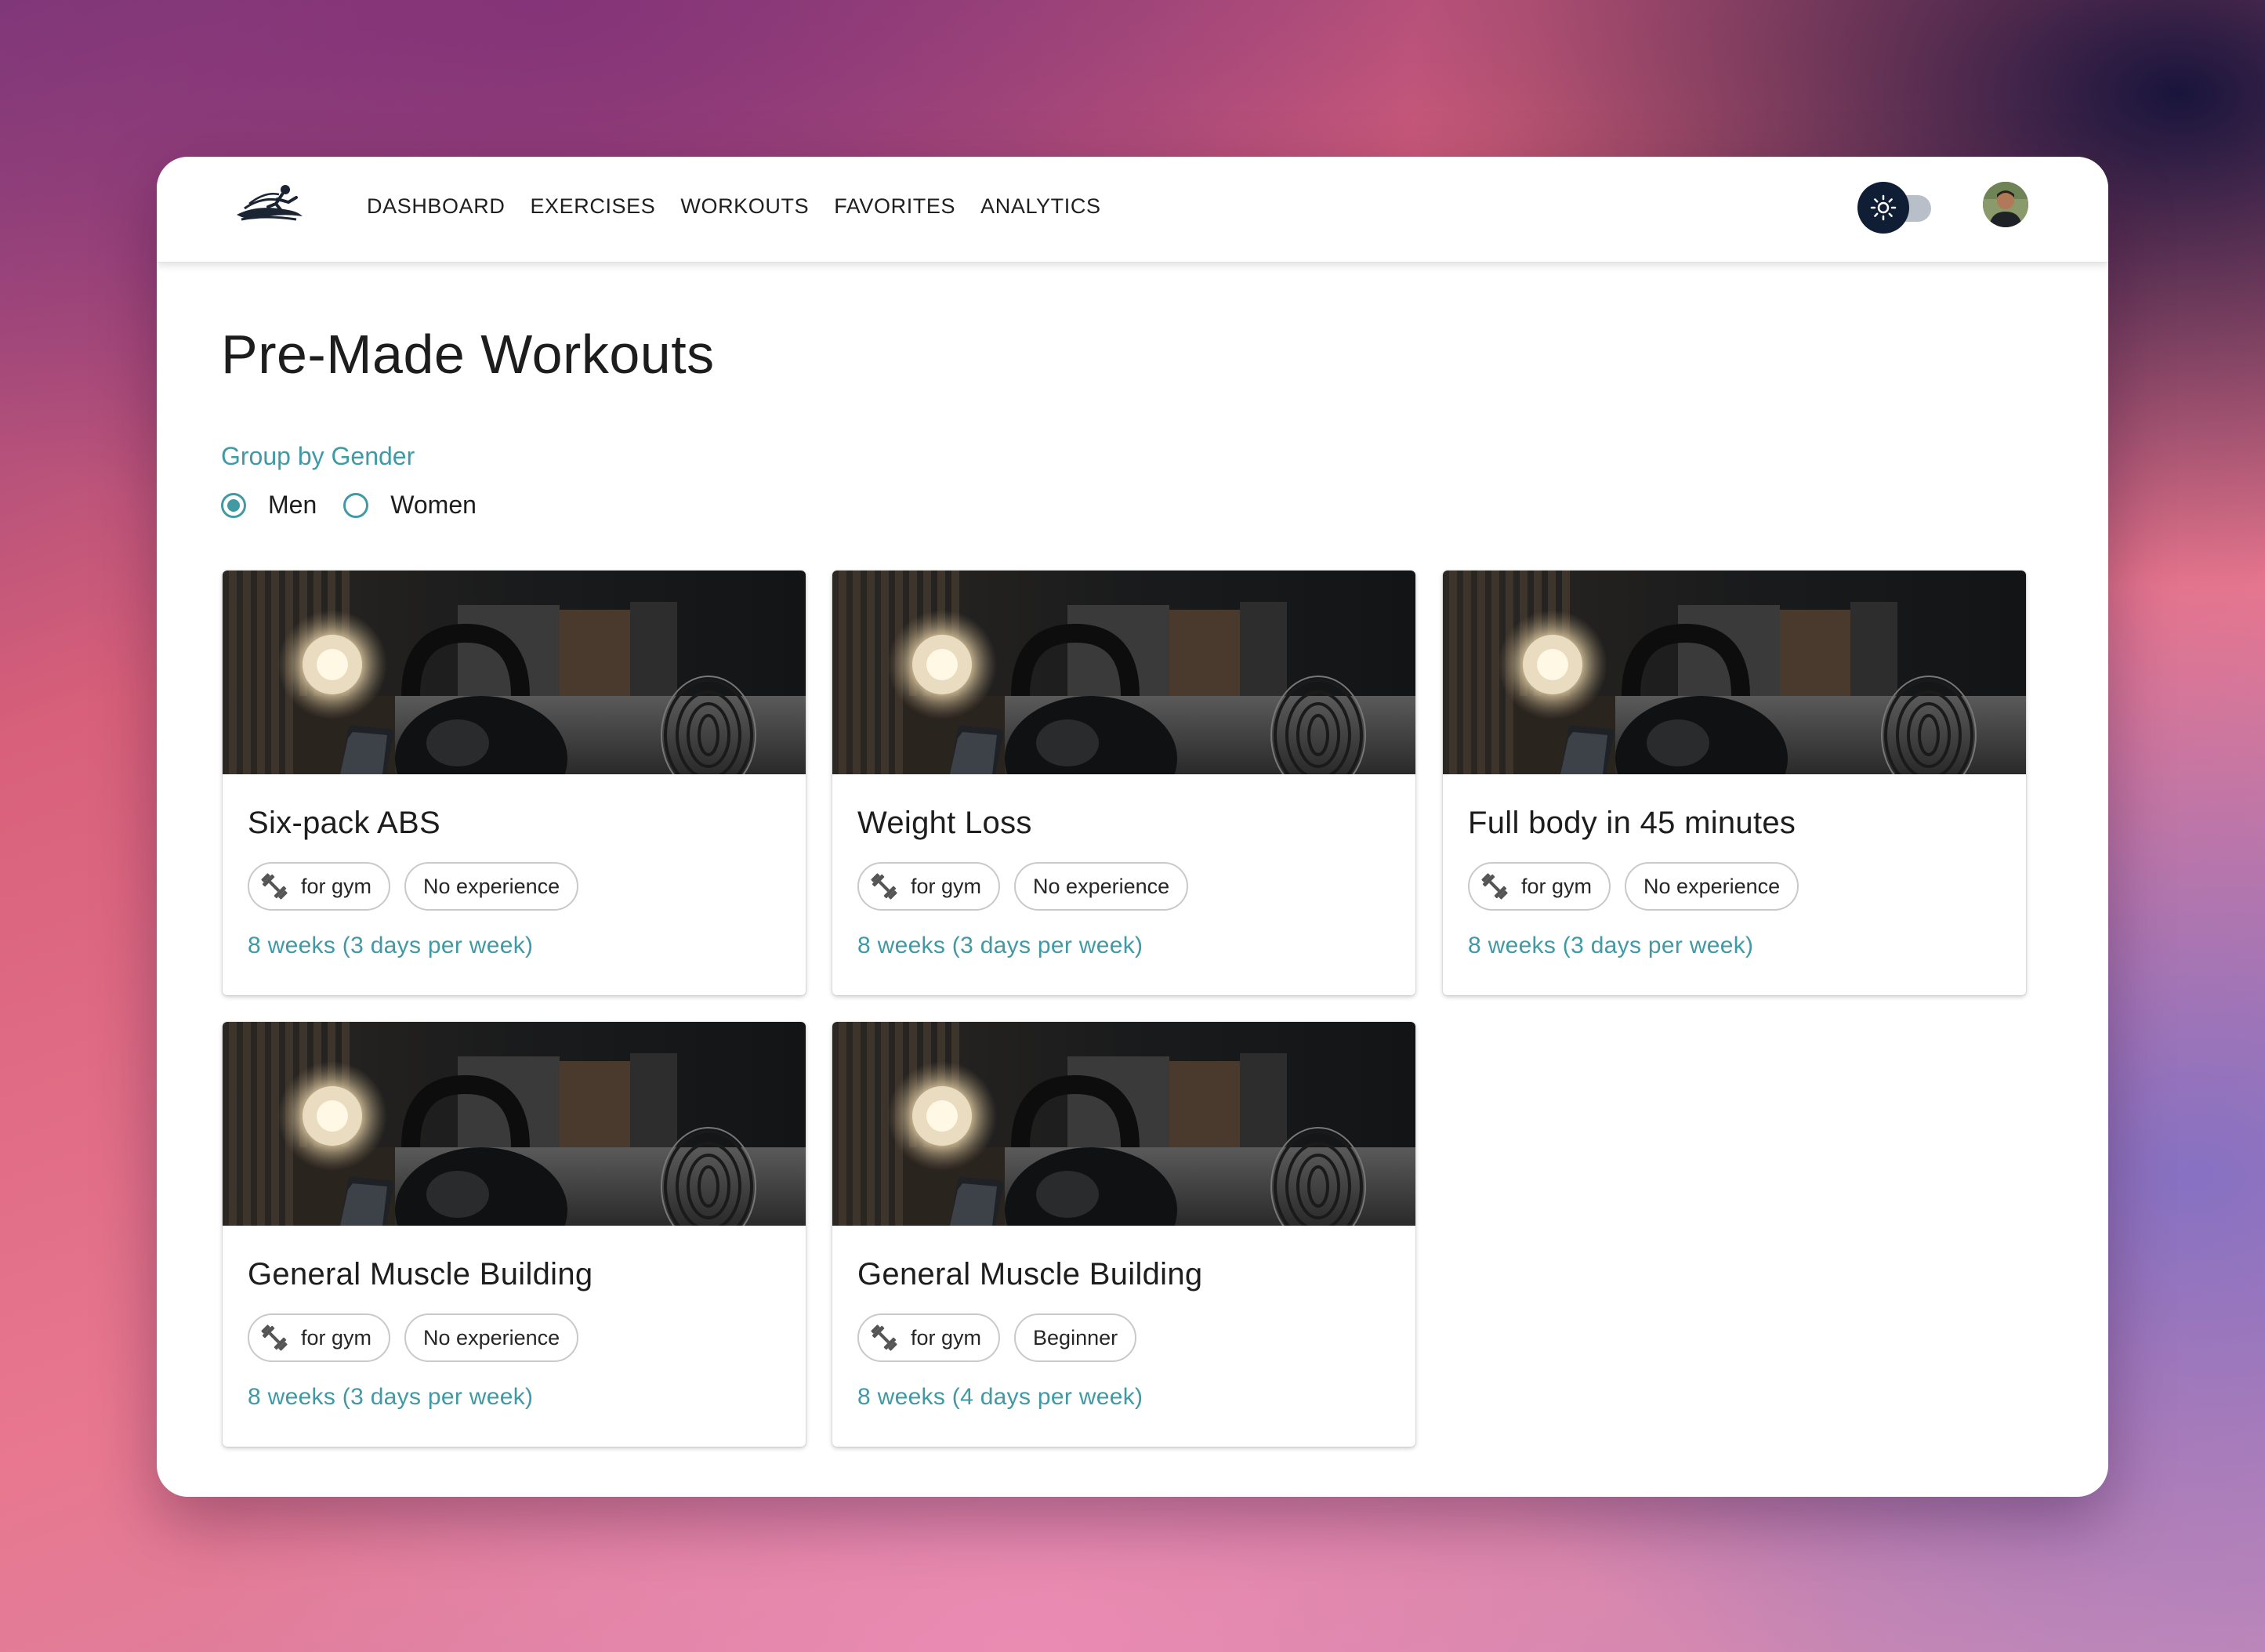 The height and width of the screenshot is (1652, 2265). I want to click on nav-workouts: WORKOUTS, so click(744, 206).